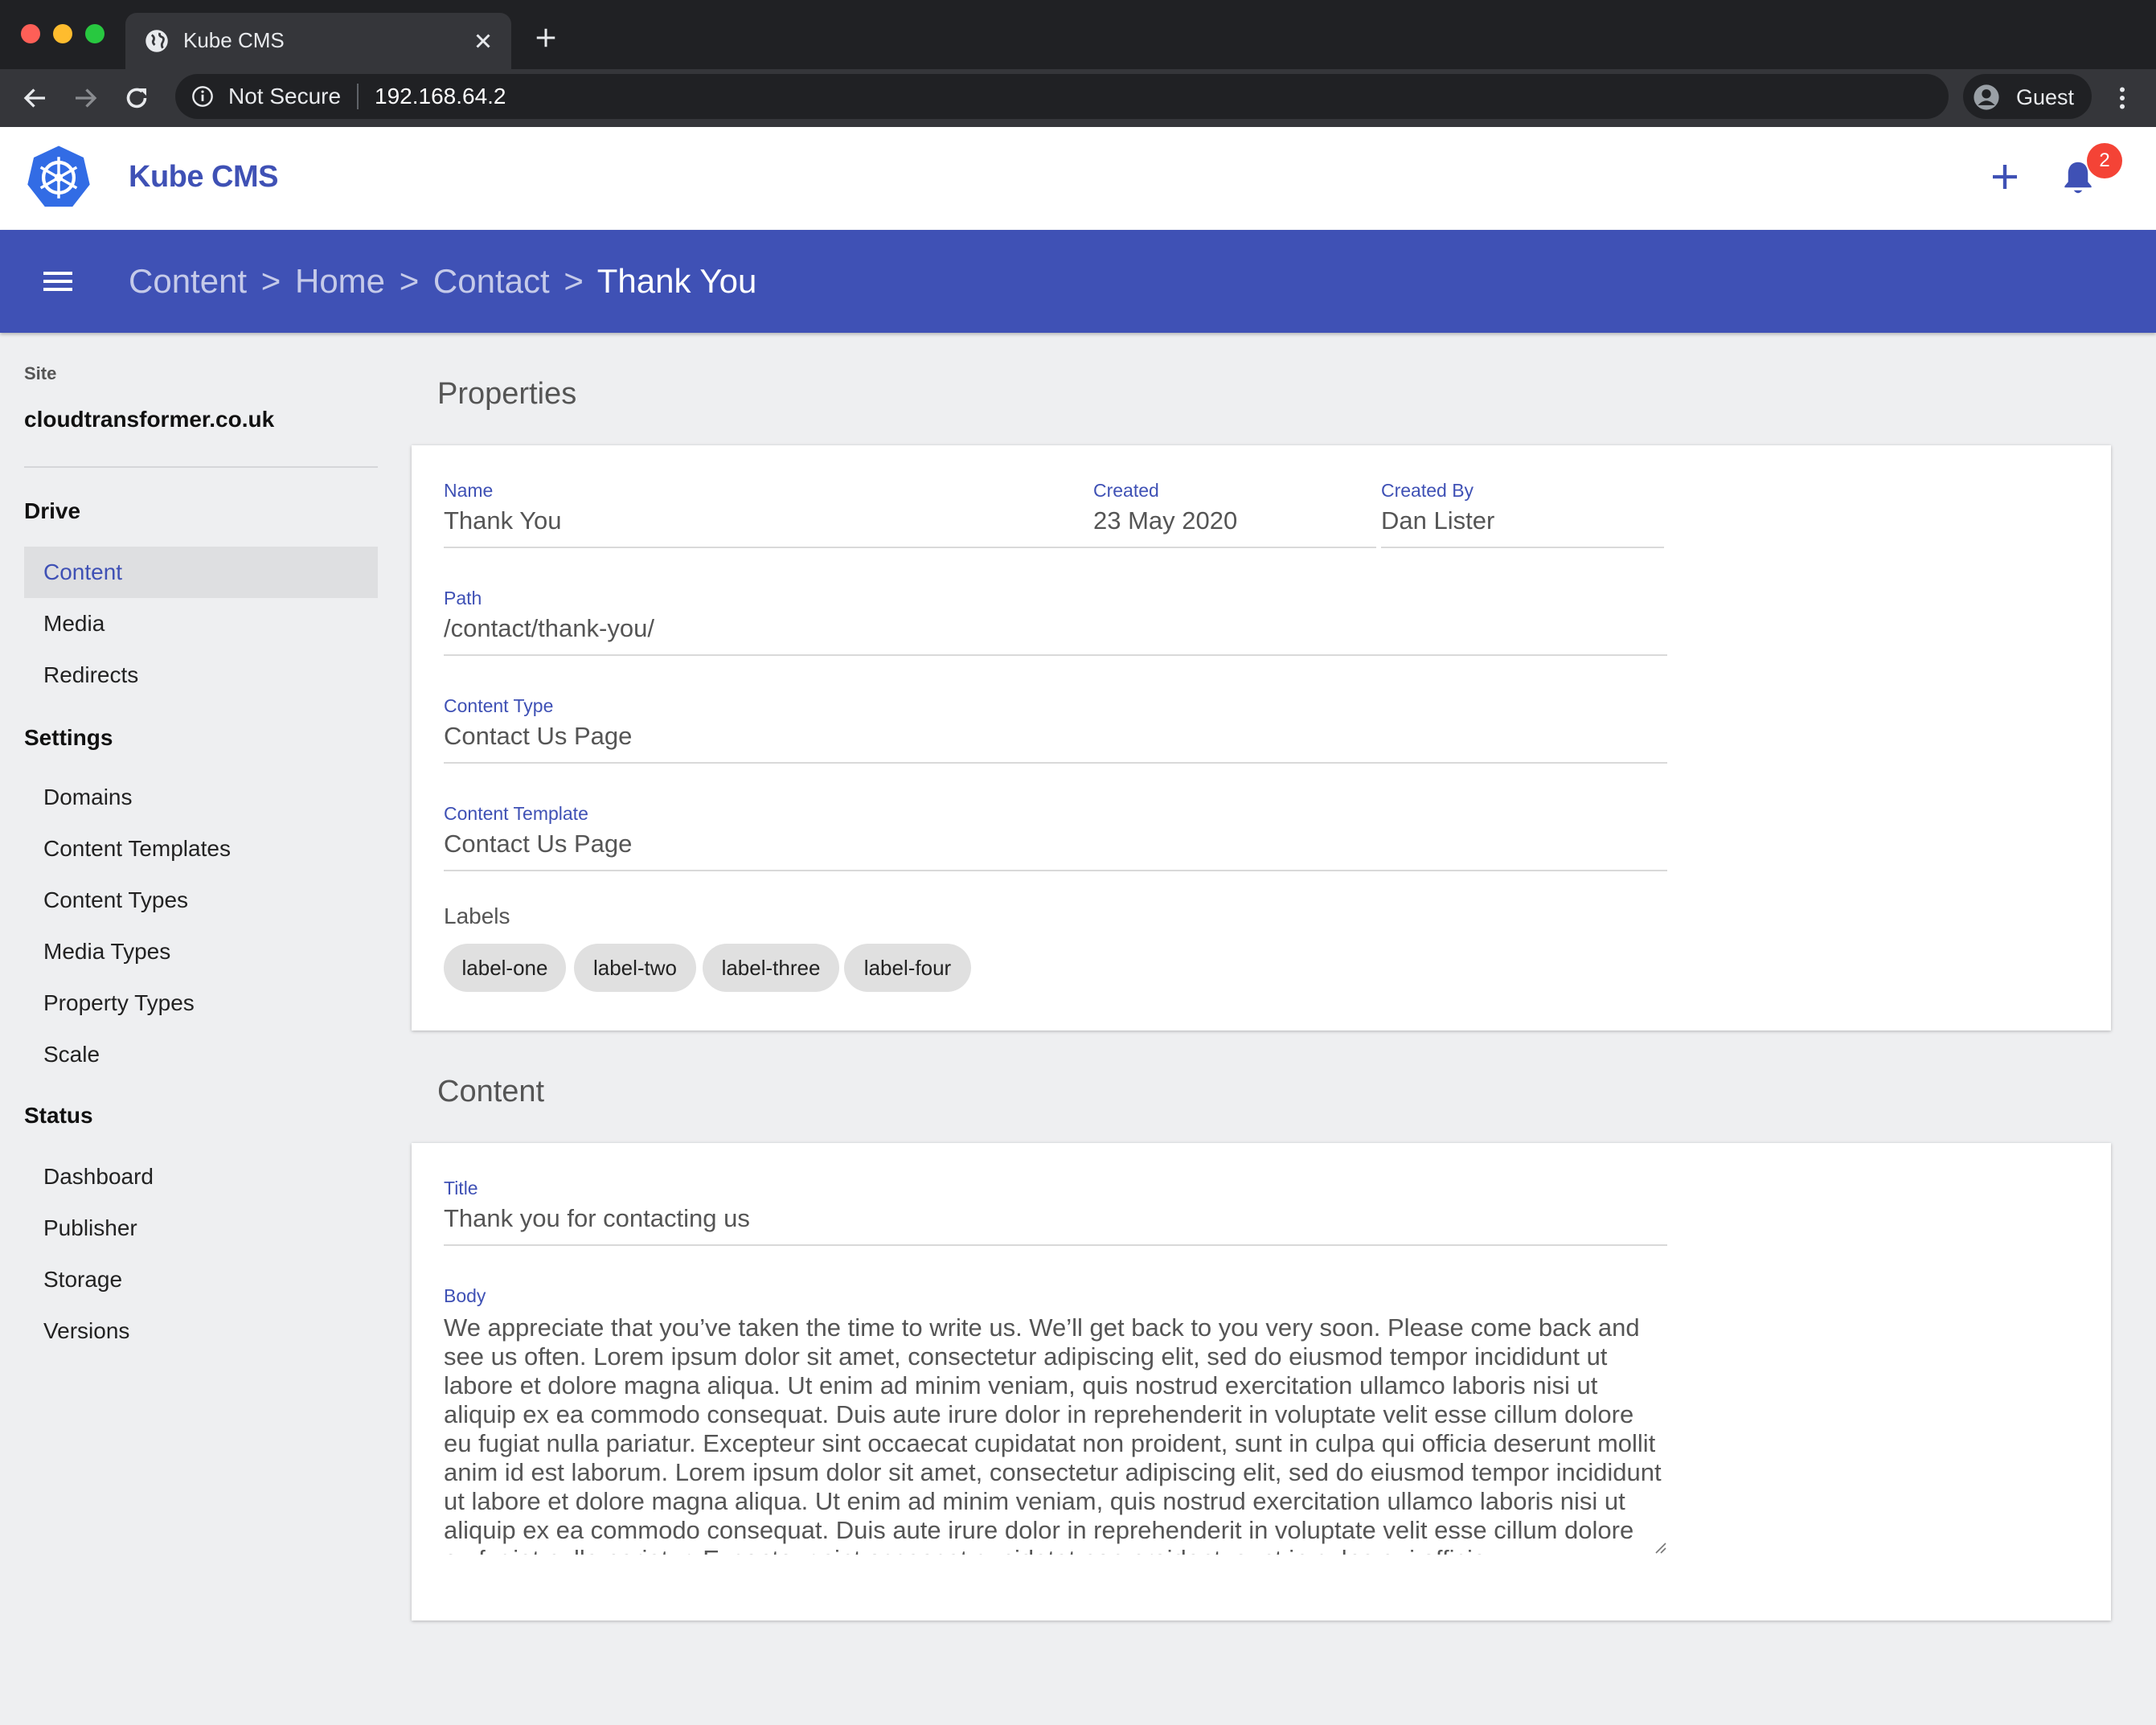 The width and height of the screenshot is (2156, 1725). Describe the element at coordinates (136, 98) in the screenshot. I see `reload-icon` at that location.